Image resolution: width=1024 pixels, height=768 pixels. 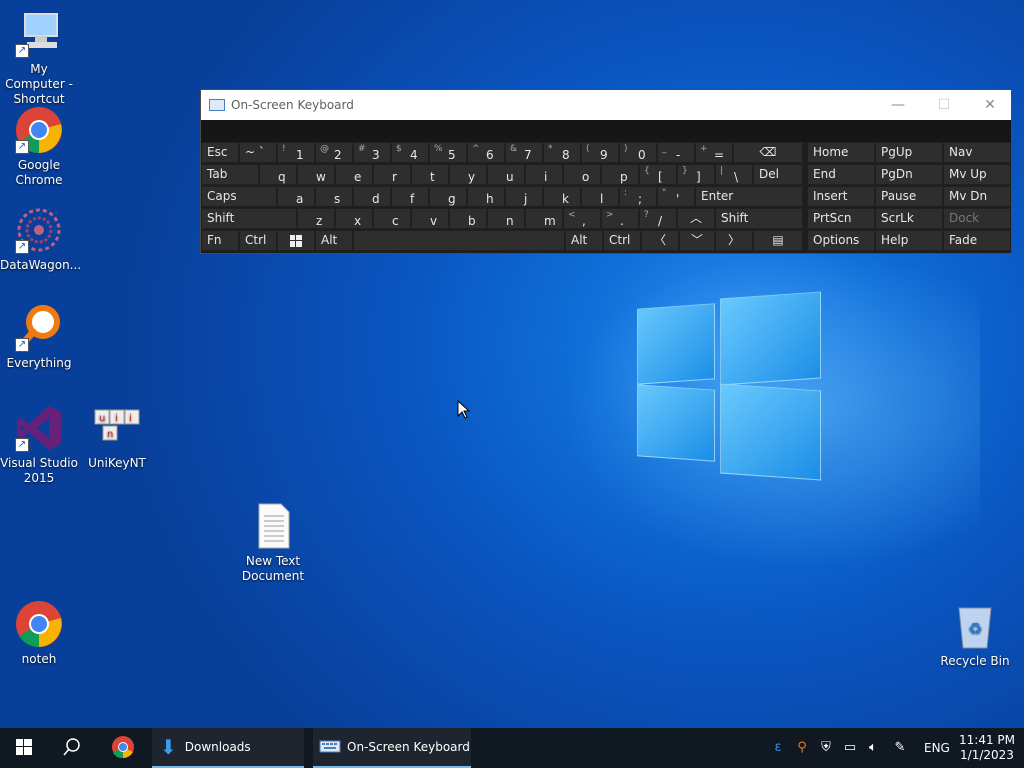 What do you see at coordinates (977, 152) in the screenshot?
I see `key-nav: Nav` at bounding box center [977, 152].